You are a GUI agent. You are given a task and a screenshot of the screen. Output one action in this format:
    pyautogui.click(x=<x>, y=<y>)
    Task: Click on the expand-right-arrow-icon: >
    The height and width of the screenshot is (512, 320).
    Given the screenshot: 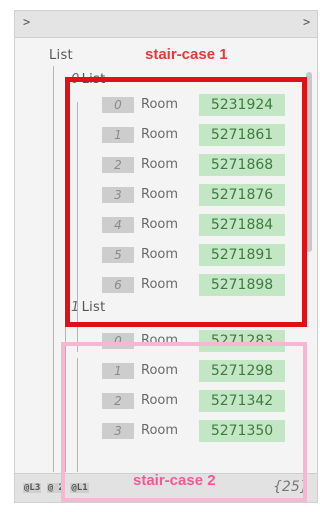 What is the action you would take?
    pyautogui.click(x=306, y=22)
    